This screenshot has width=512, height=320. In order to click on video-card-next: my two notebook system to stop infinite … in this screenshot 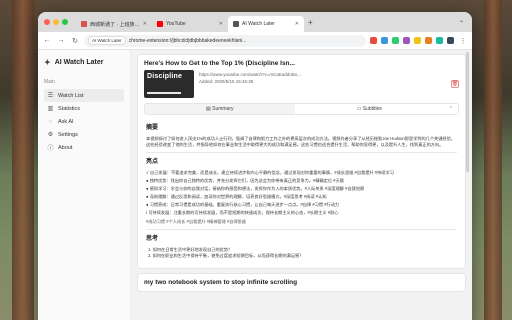, I will do `click(301, 283)`.